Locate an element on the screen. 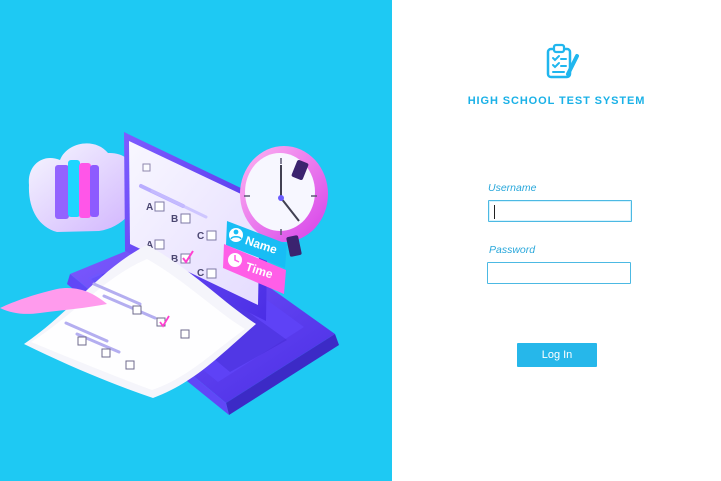 The image size is (721, 481). option-c-label: C is located at coordinates (200, 236).